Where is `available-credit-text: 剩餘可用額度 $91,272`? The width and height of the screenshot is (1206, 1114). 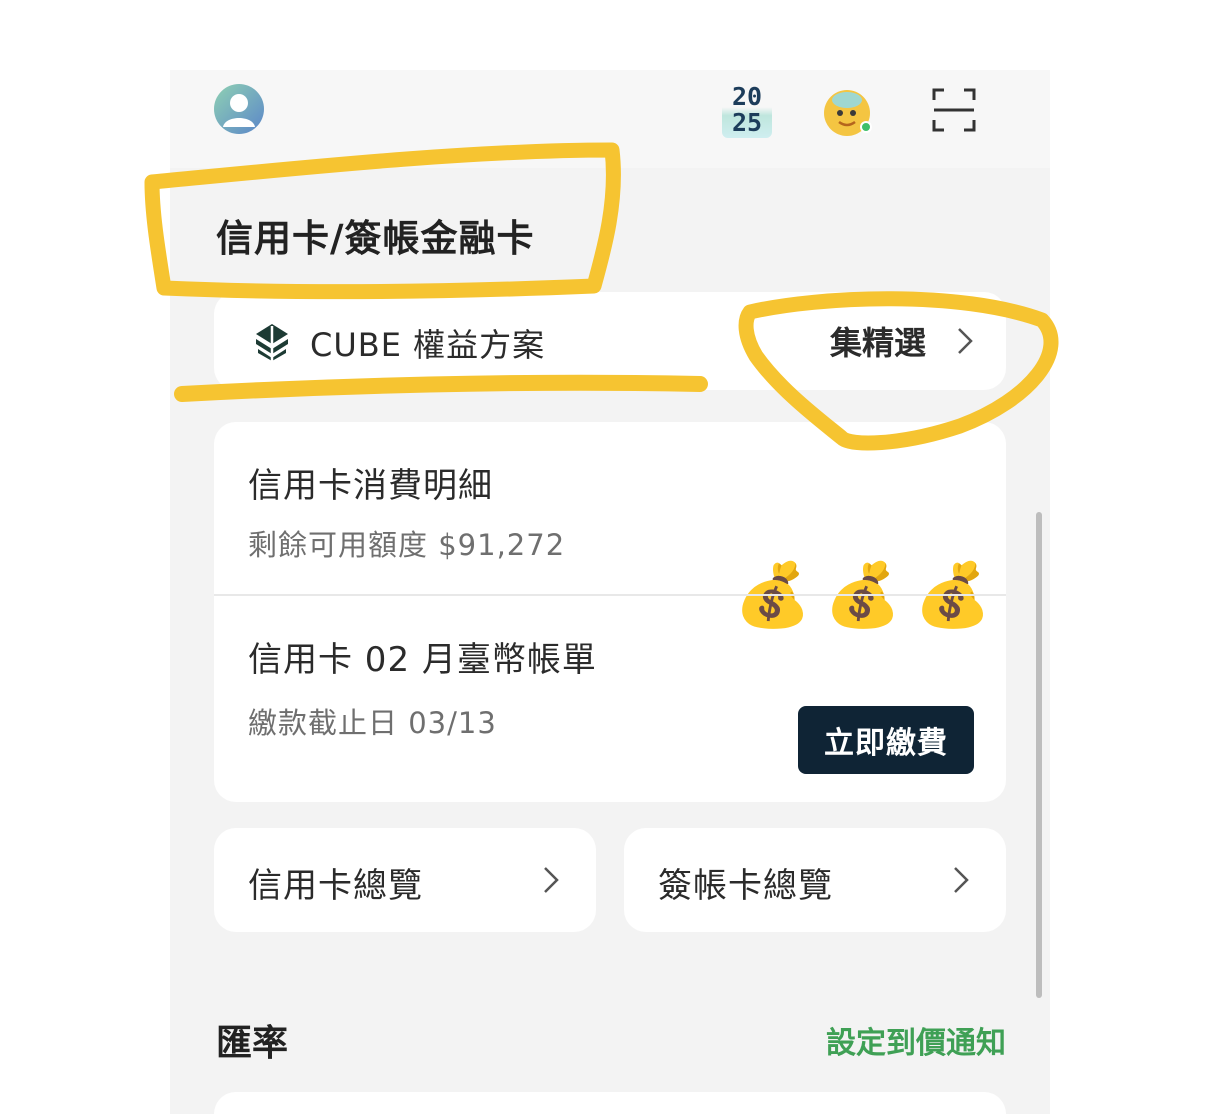 available-credit-text: 剩餘可用額度 $91,272 is located at coordinates (407, 545).